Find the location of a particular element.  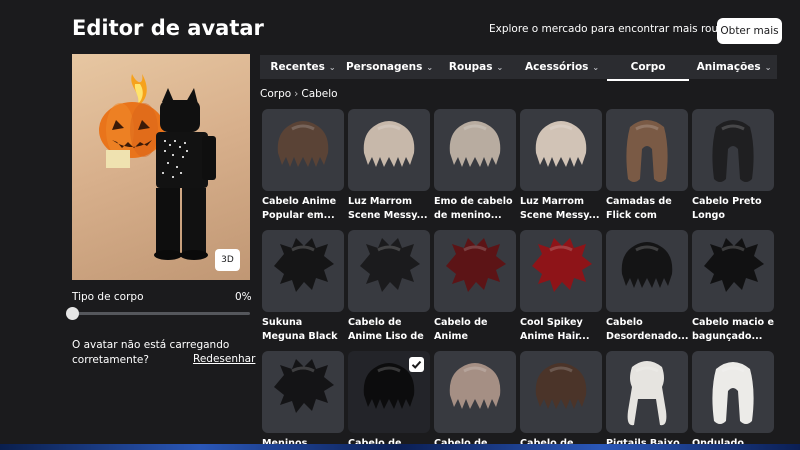

slider-thumb is located at coordinates (72, 313).